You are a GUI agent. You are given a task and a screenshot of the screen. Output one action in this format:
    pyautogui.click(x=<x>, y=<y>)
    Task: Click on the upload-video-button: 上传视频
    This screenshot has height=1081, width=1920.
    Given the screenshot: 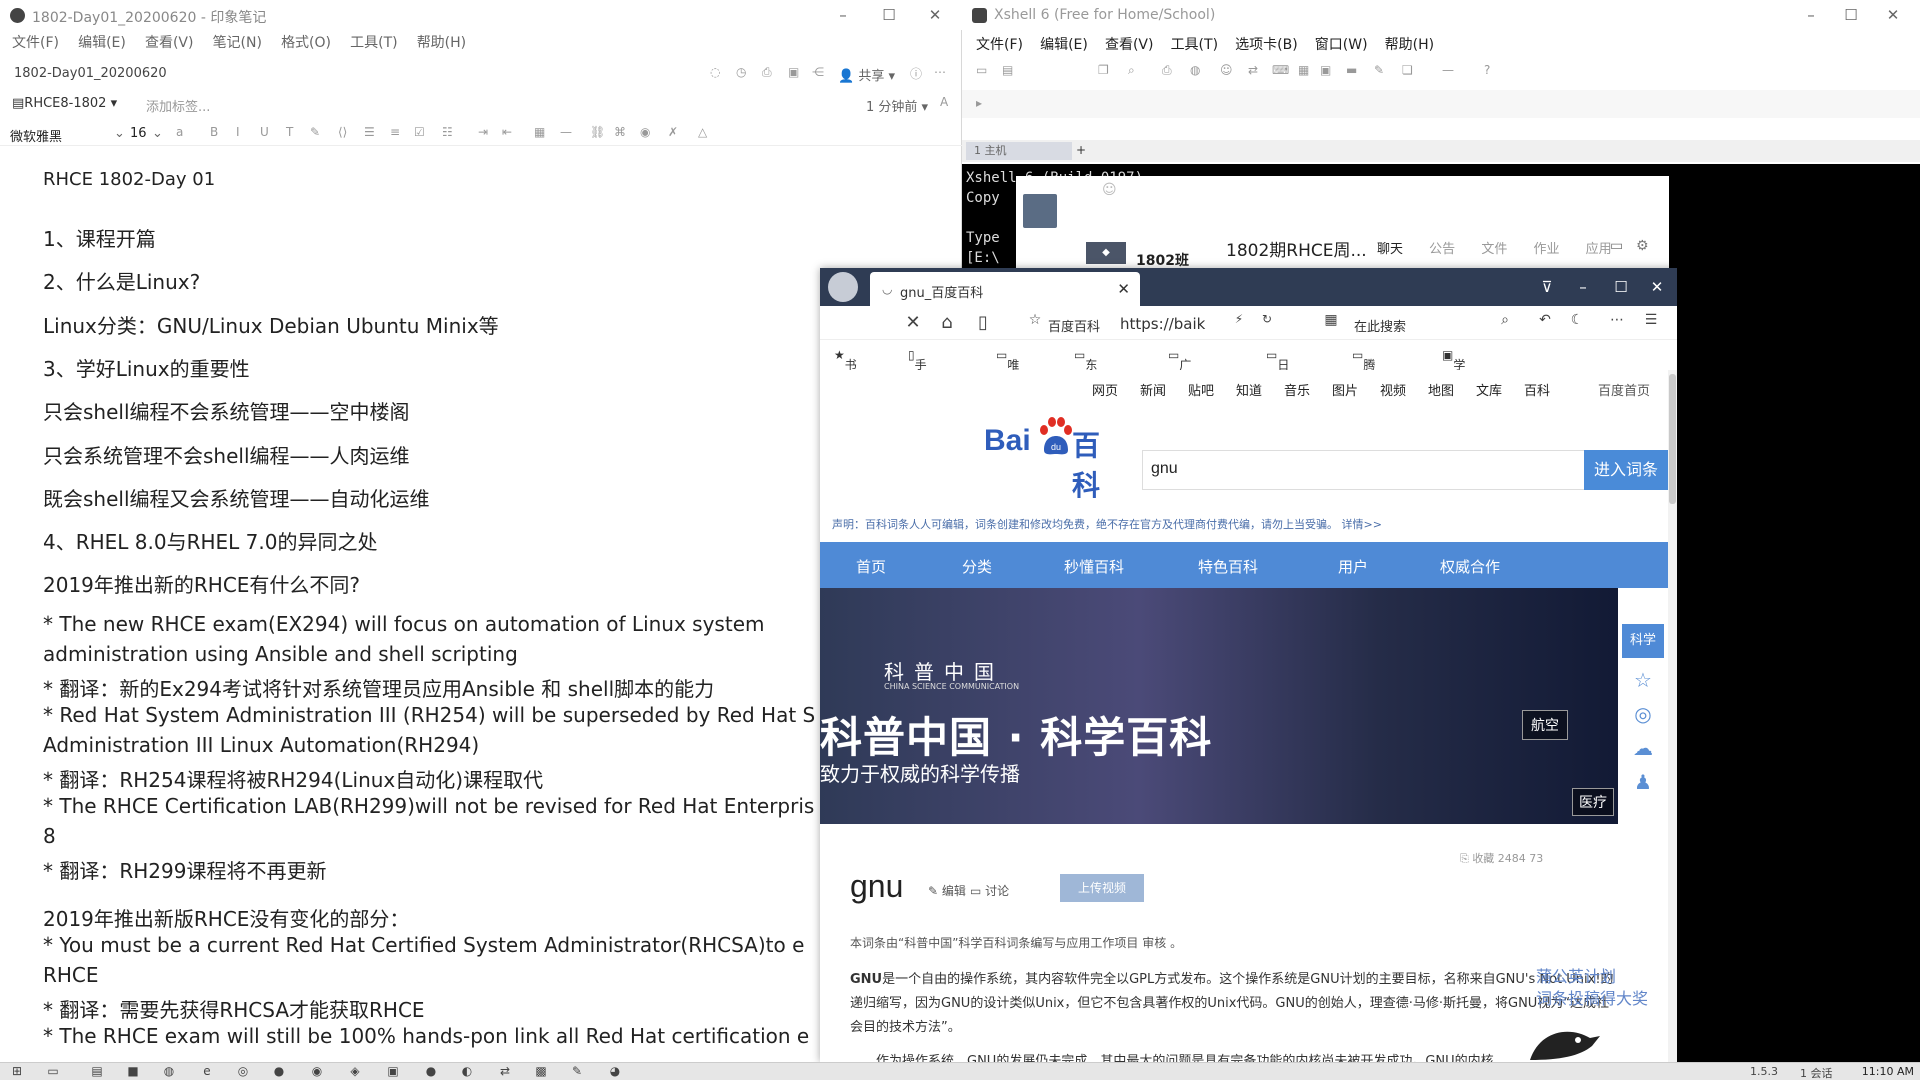 What is the action you would take?
    pyautogui.click(x=1102, y=888)
    